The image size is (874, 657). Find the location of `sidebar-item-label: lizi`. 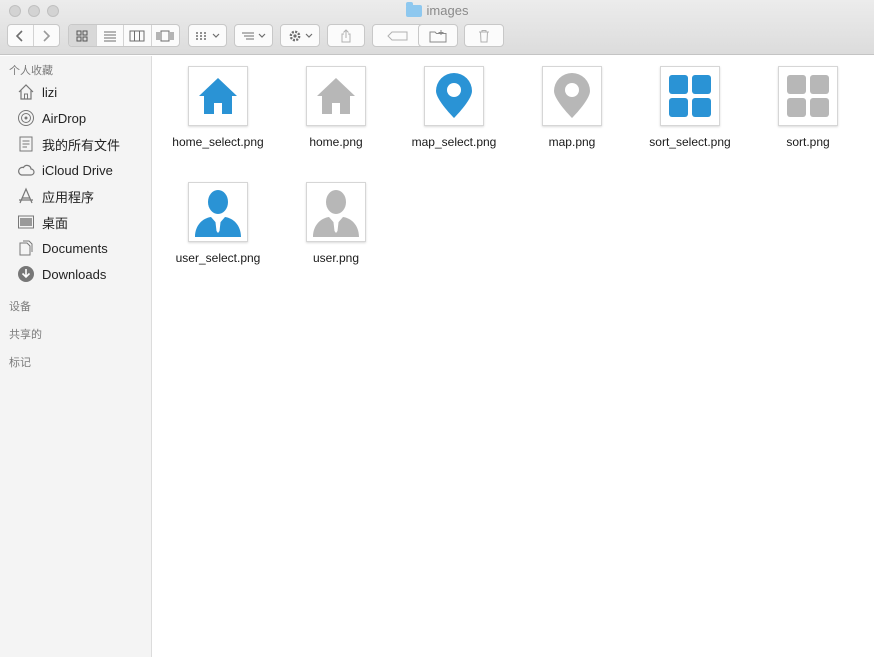

sidebar-item-label: lizi is located at coordinates (50, 92).